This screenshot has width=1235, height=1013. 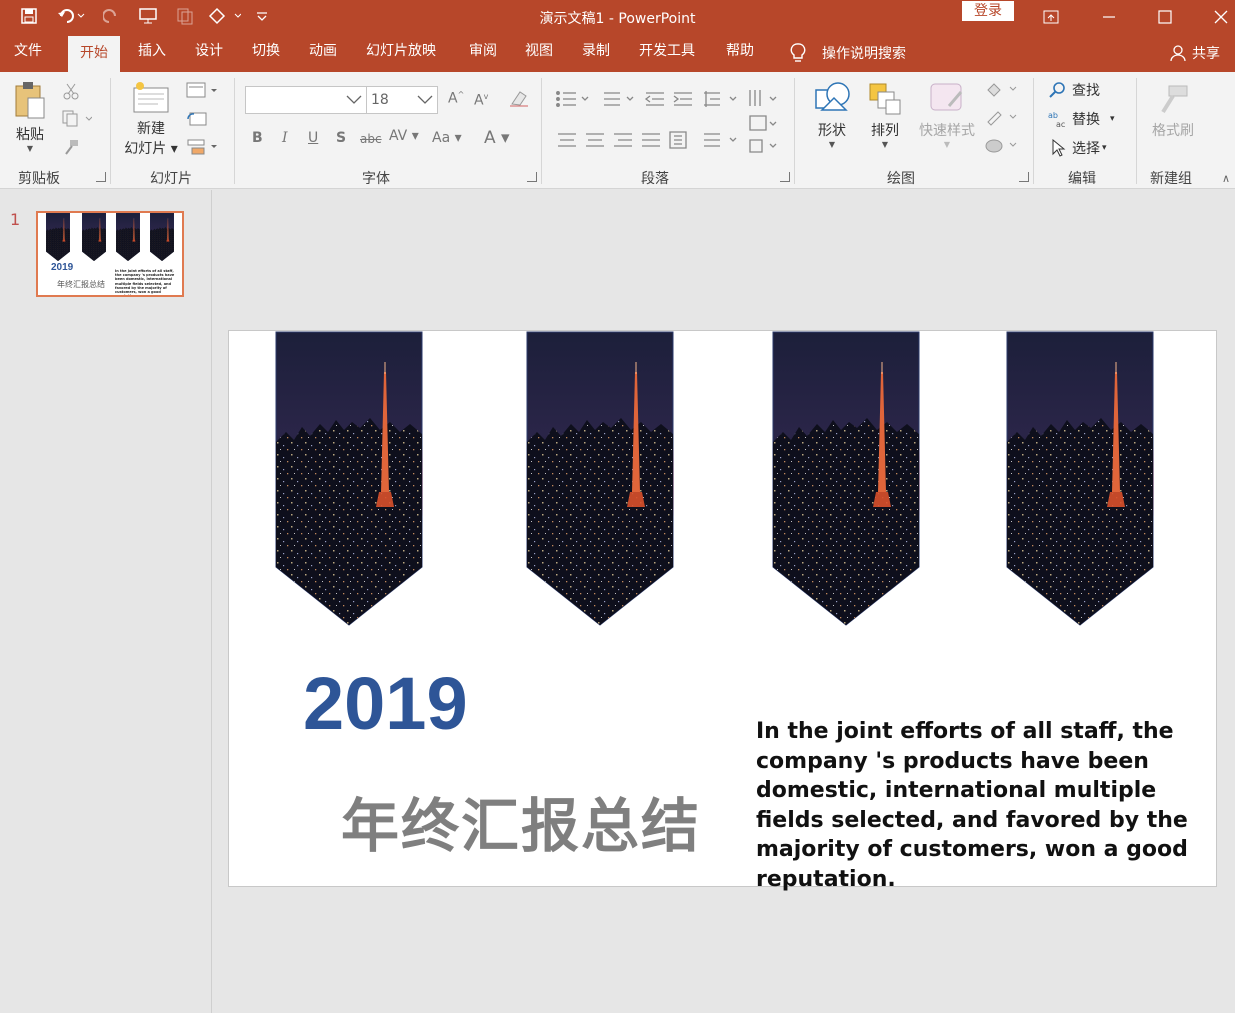 I want to click on copy-format-icon, so click(x=185, y=16).